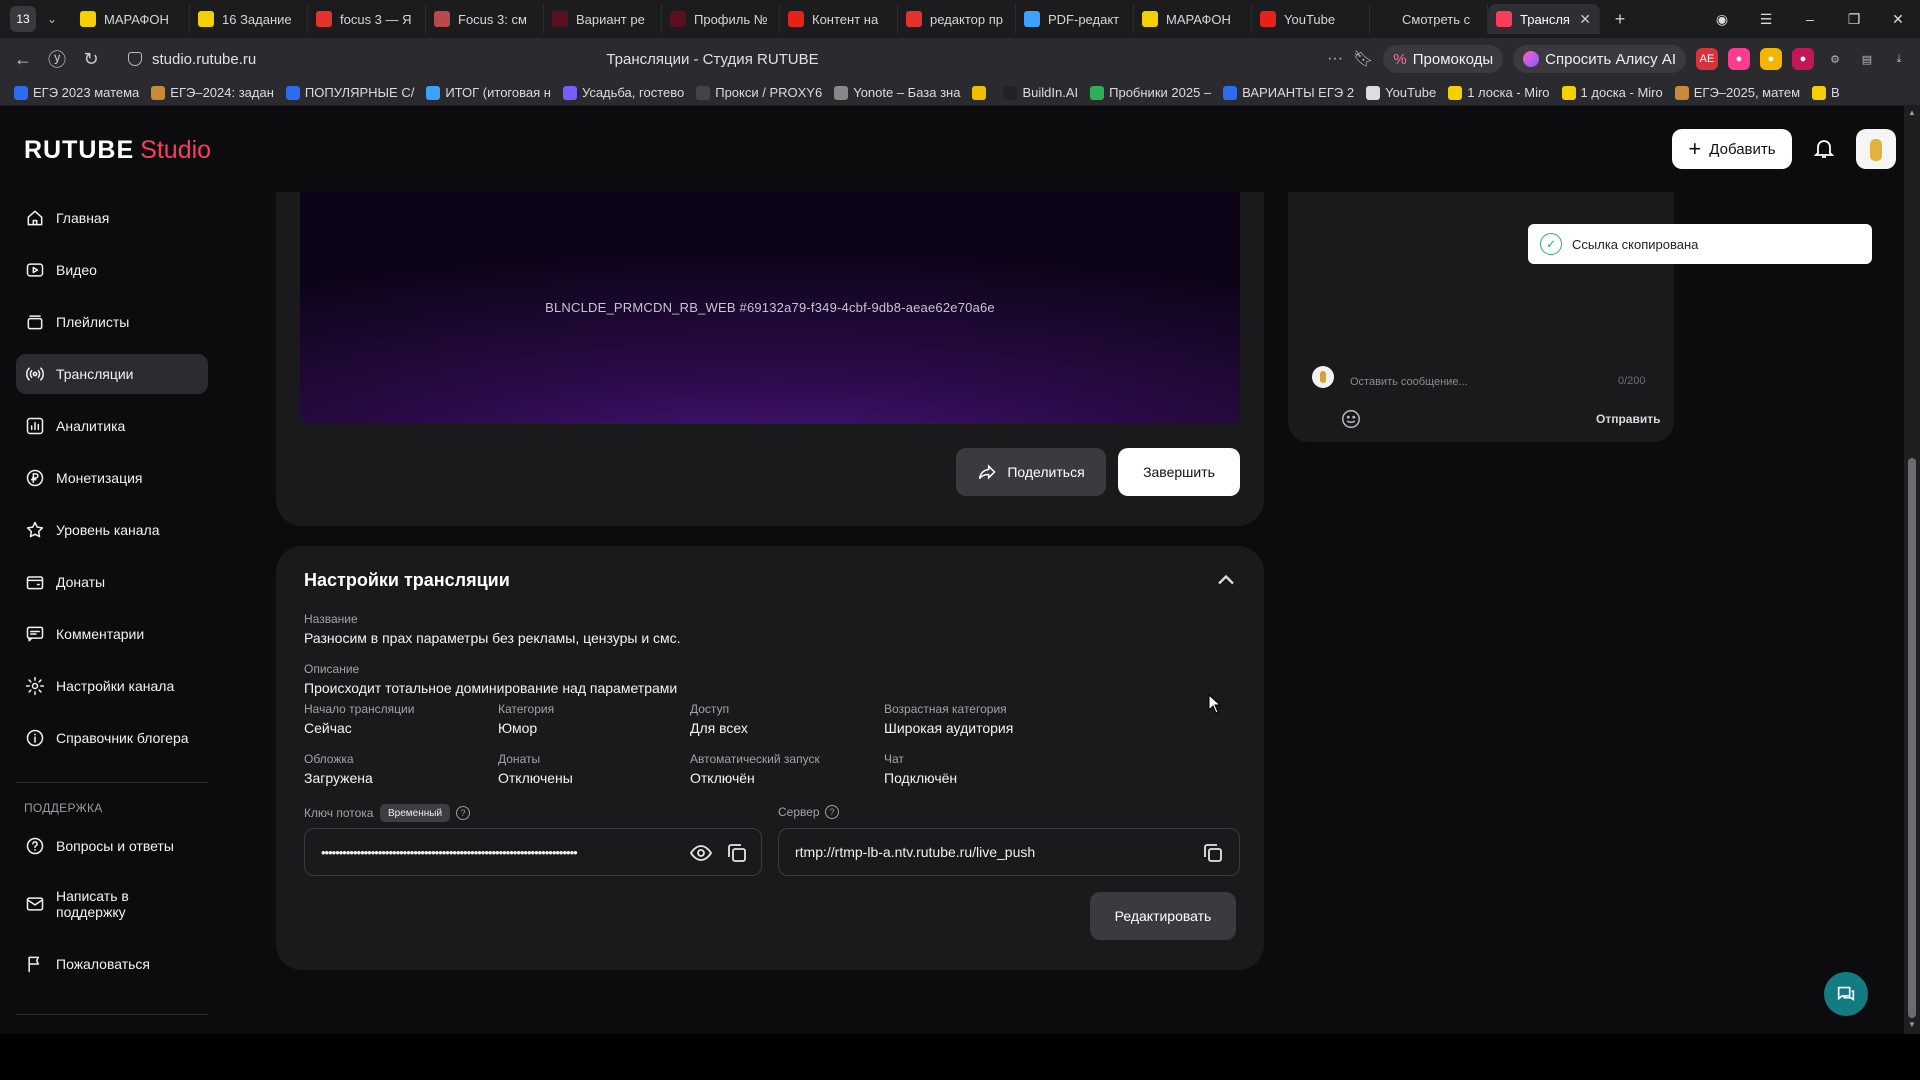 This screenshot has width=1920, height=1080. Describe the element at coordinates (112, 904) in the screenshot. I see `sidebar-item: Написать в поддержку` at that location.